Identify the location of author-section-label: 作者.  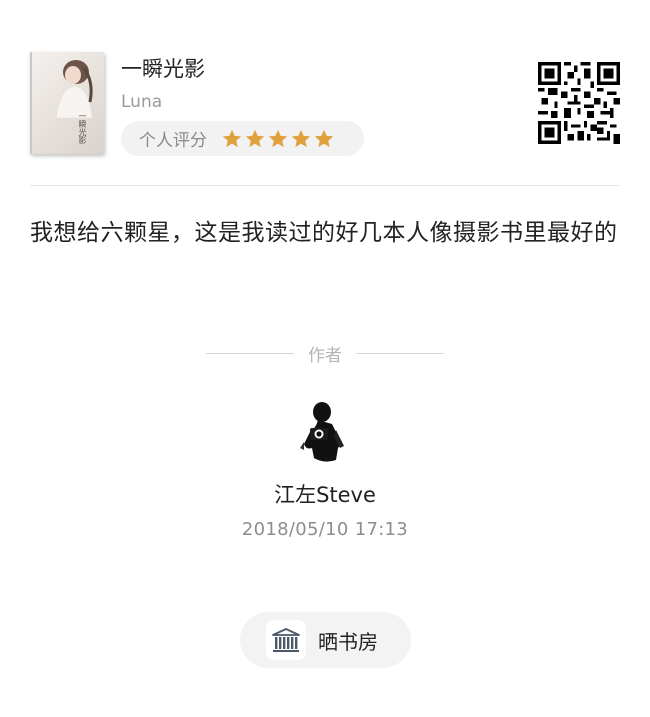
(325, 353).